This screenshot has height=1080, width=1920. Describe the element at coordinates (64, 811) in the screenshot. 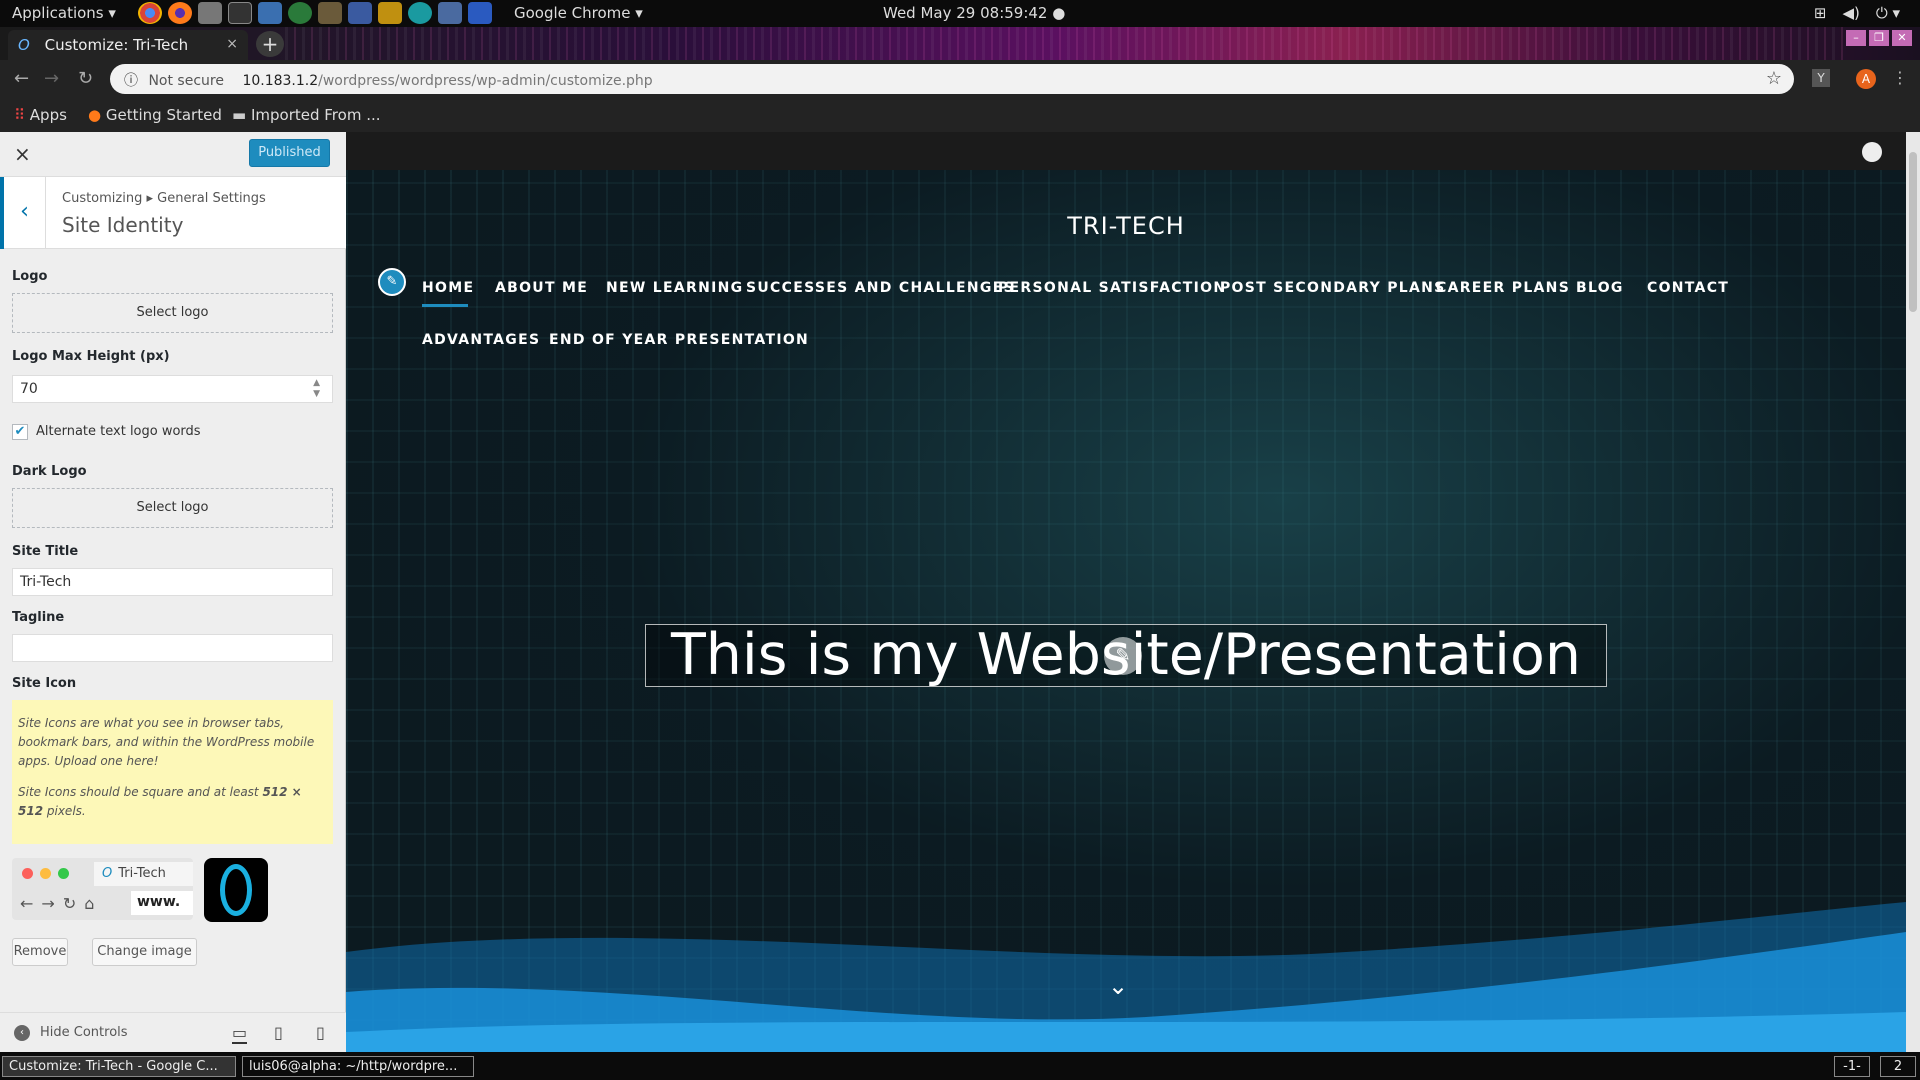

I see `notice-text-2c: pixels.` at that location.